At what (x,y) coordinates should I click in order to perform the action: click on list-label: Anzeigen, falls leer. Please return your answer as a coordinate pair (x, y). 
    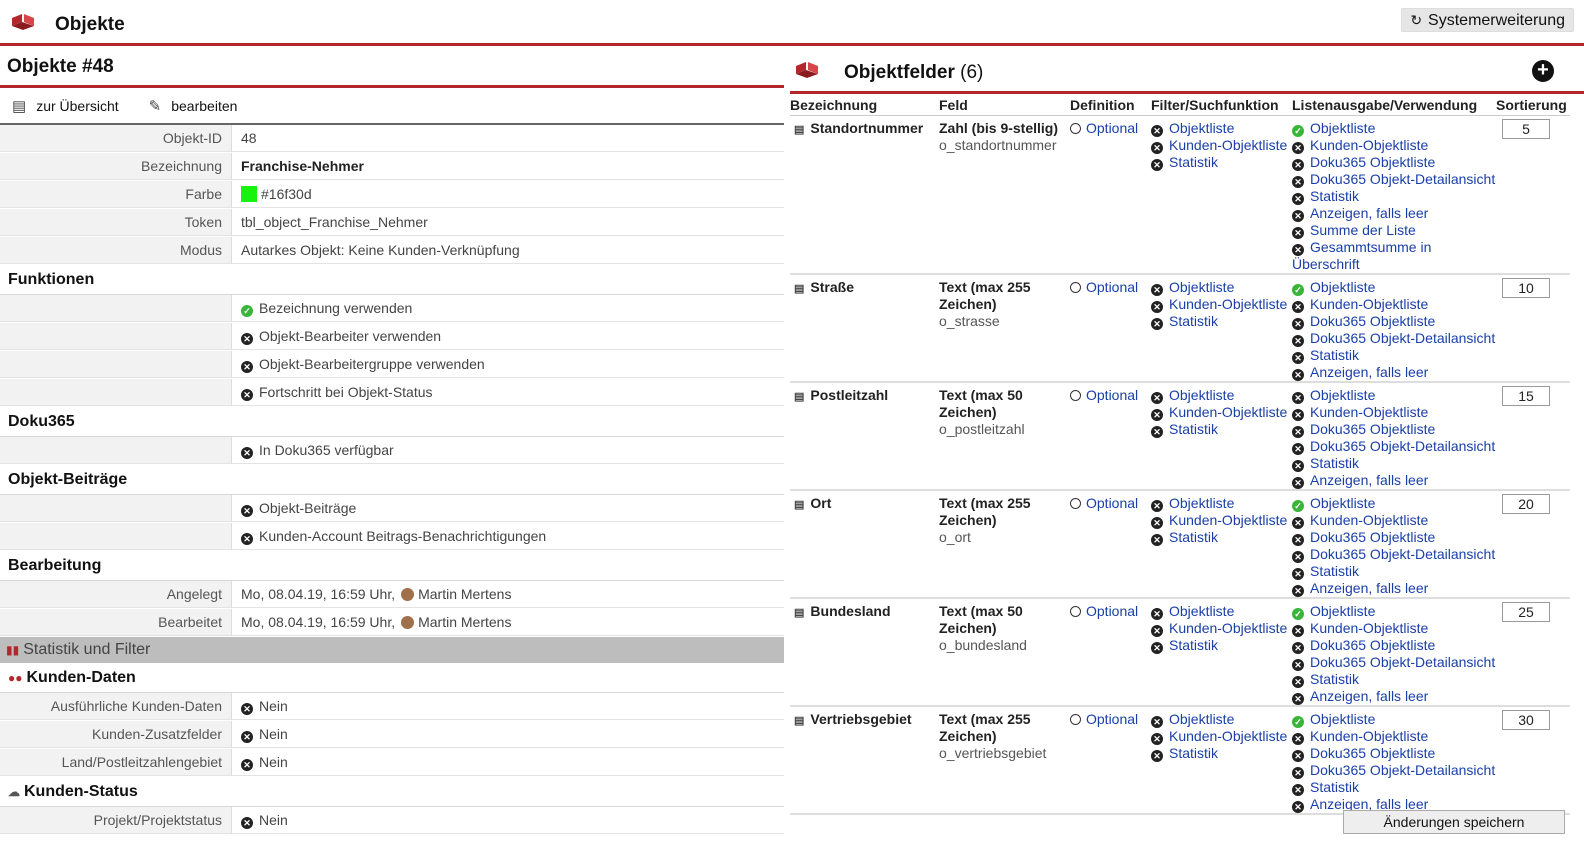
    Looking at the image, I should click on (1369, 695).